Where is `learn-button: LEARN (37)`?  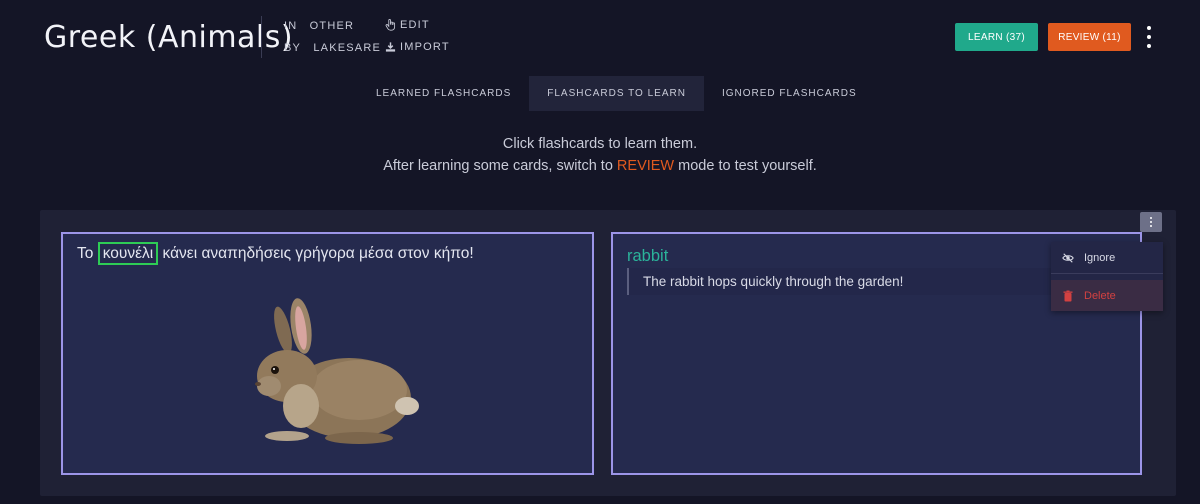
learn-button: LEARN (37) is located at coordinates (996, 37).